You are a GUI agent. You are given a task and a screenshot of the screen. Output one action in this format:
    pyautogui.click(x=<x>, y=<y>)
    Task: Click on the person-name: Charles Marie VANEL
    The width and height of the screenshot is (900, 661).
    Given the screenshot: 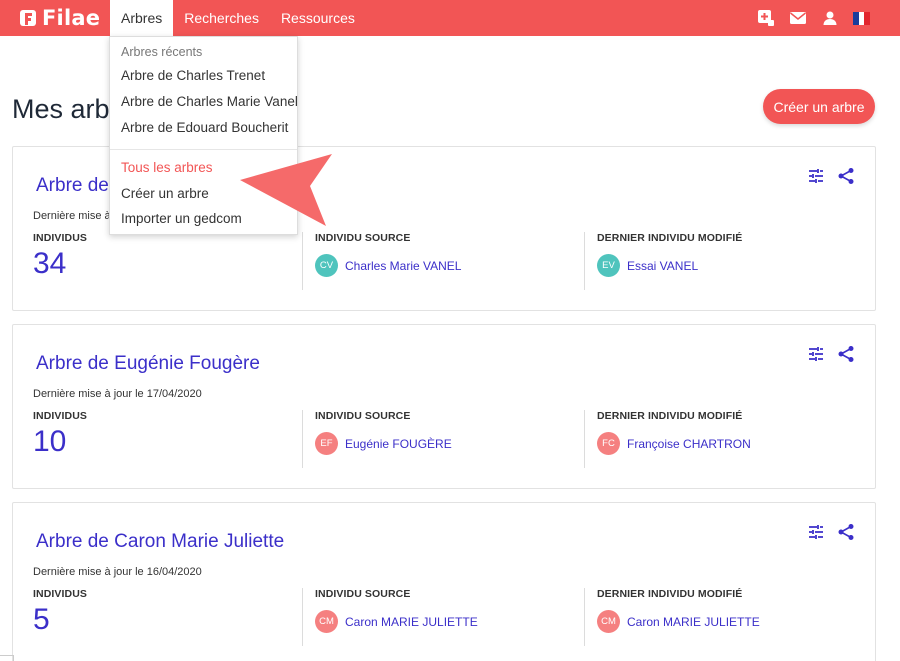 What is the action you would take?
    pyautogui.click(x=403, y=266)
    